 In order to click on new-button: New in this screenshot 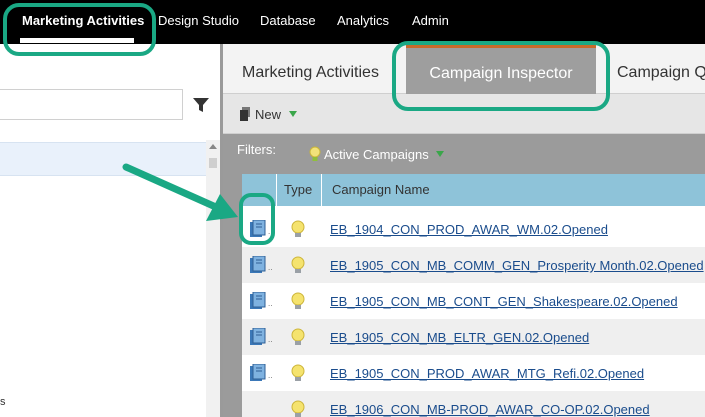, I will do `click(268, 114)`.